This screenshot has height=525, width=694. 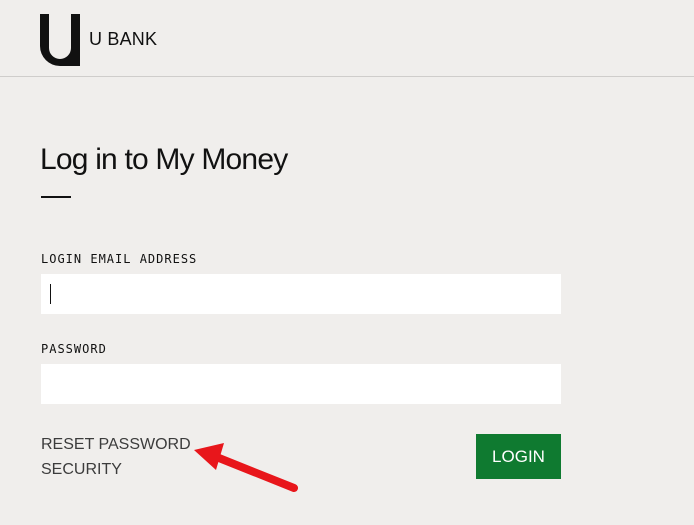 I want to click on site-header: U BANK, so click(x=347, y=38).